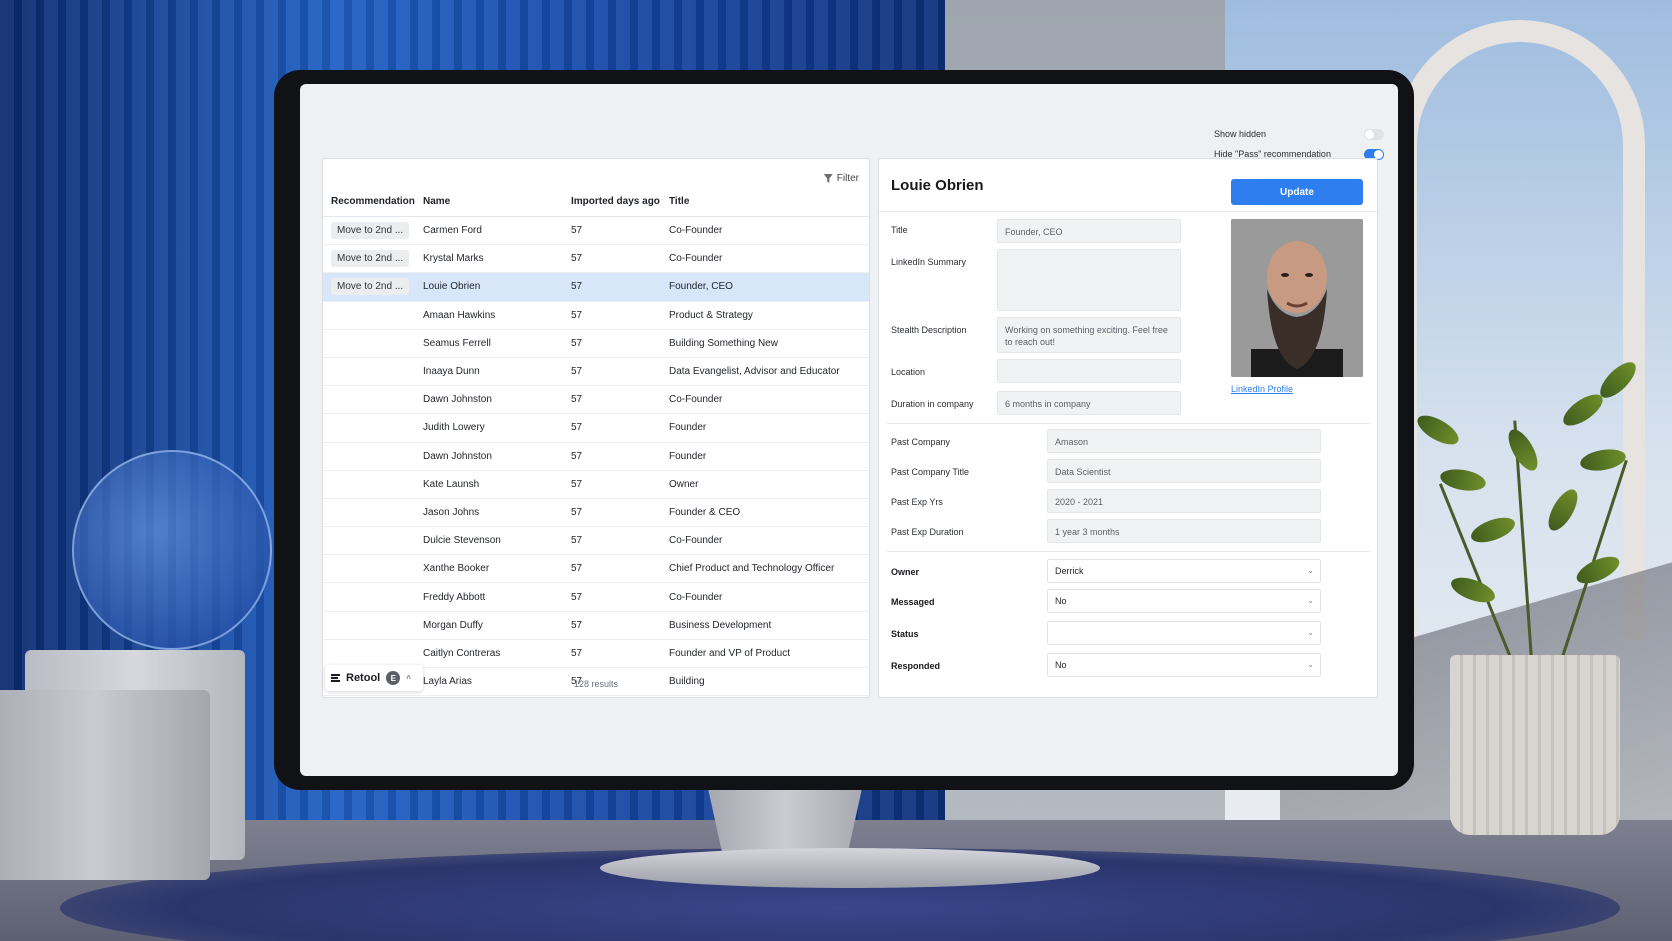  Describe the element at coordinates (1184, 633) in the screenshot. I see `status-select: ⌄` at that location.